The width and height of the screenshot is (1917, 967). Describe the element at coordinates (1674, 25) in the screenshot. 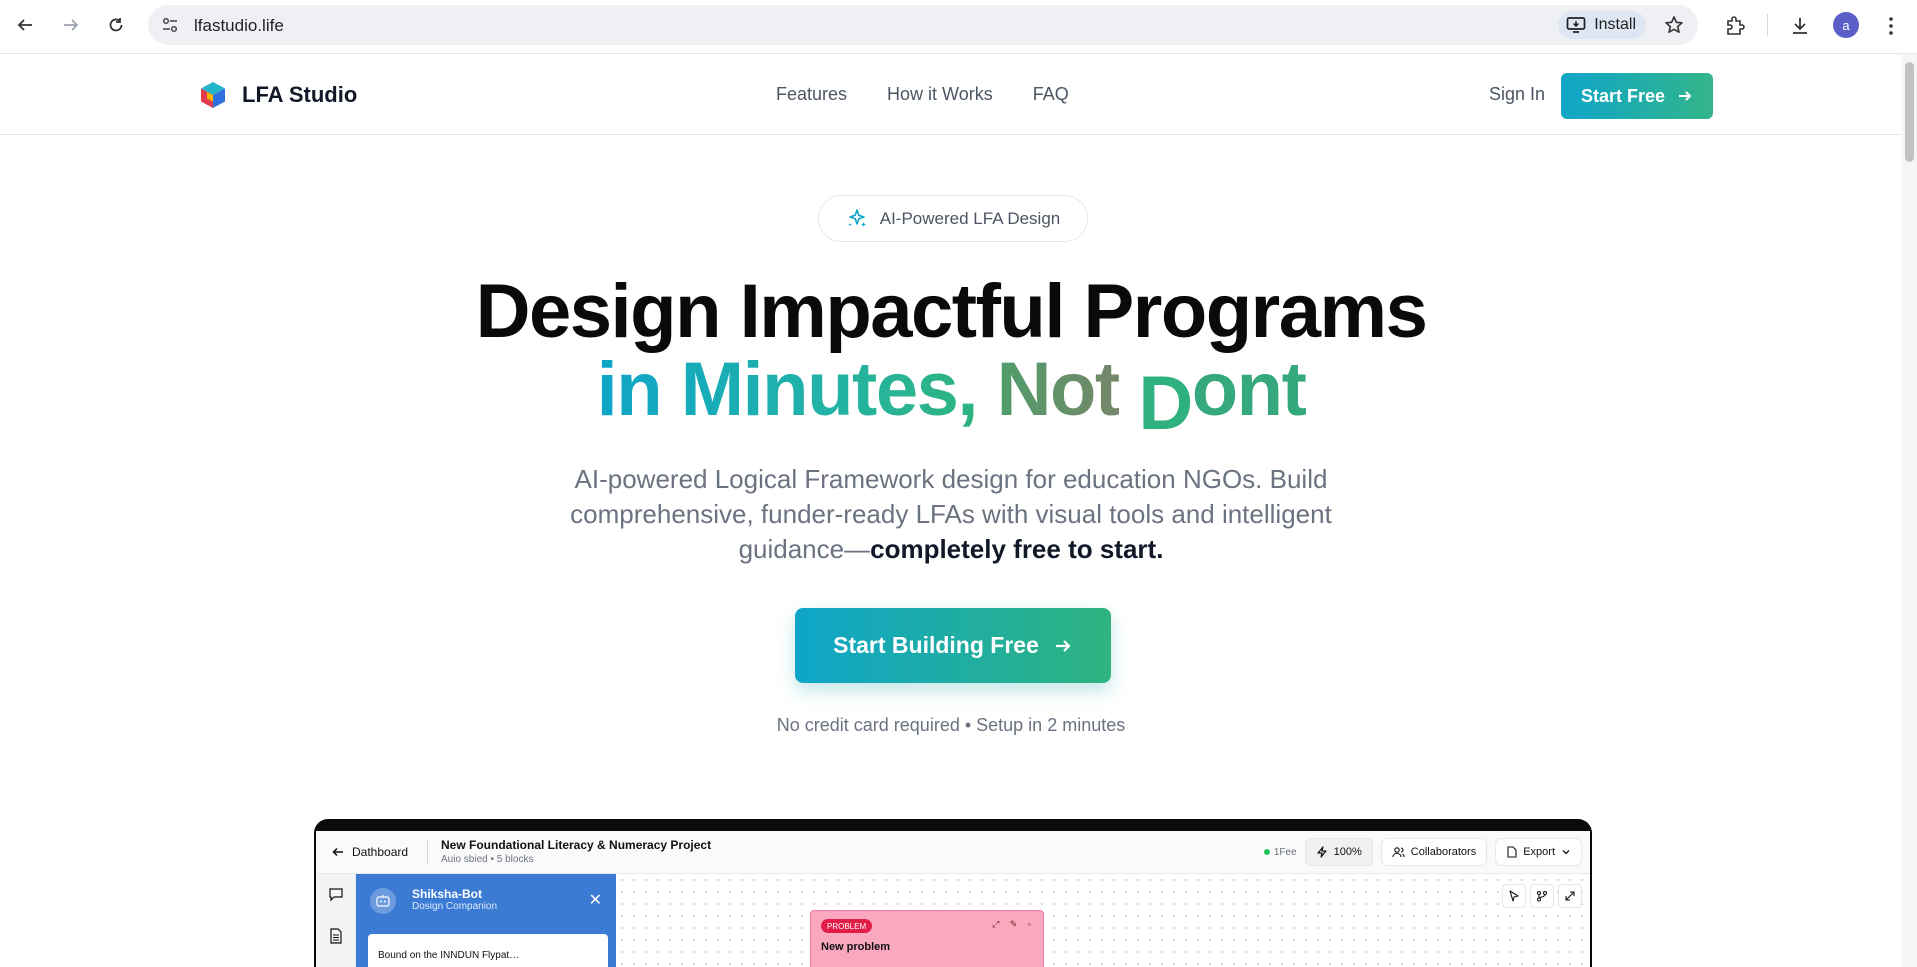

I see `bookmark-star-icon` at that location.